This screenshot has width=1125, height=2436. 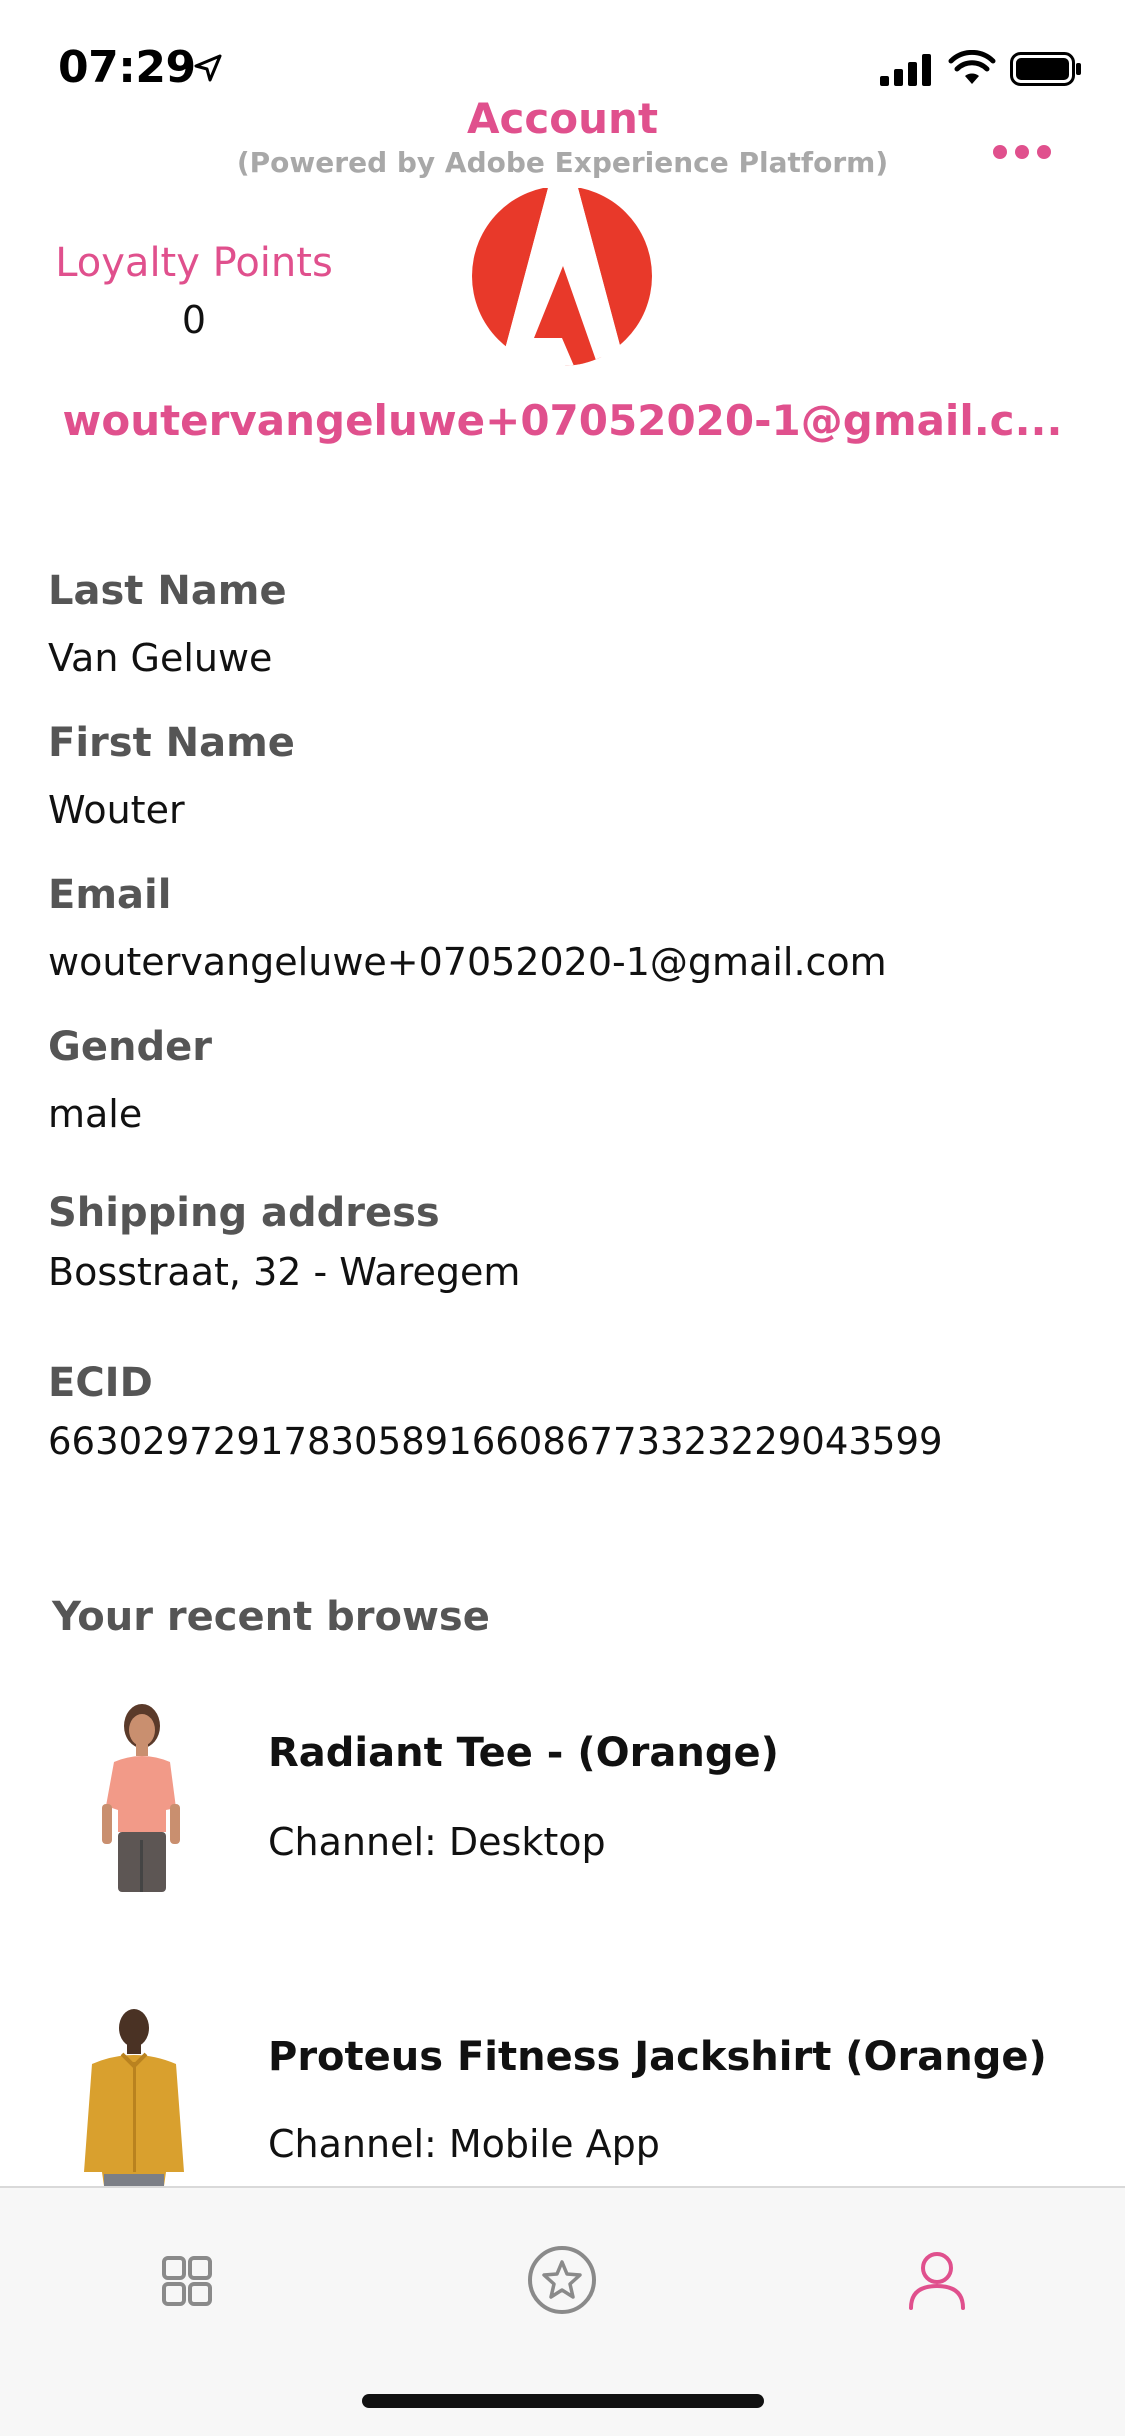 What do you see at coordinates (130, 1047) in the screenshot?
I see `gender-label: Gender` at bounding box center [130, 1047].